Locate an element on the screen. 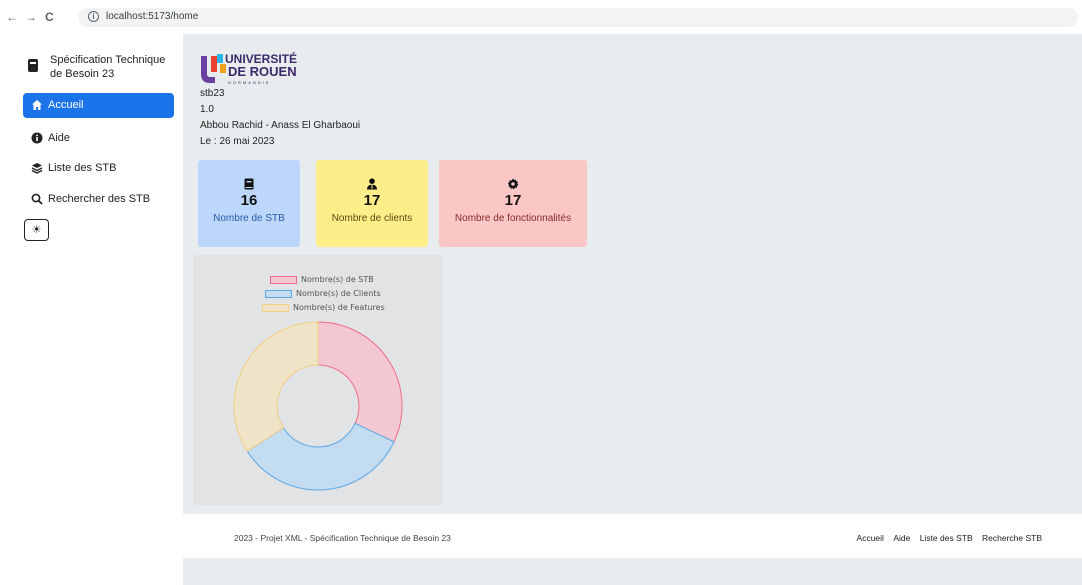  stat-label: Nombre de clients is located at coordinates (372, 218).